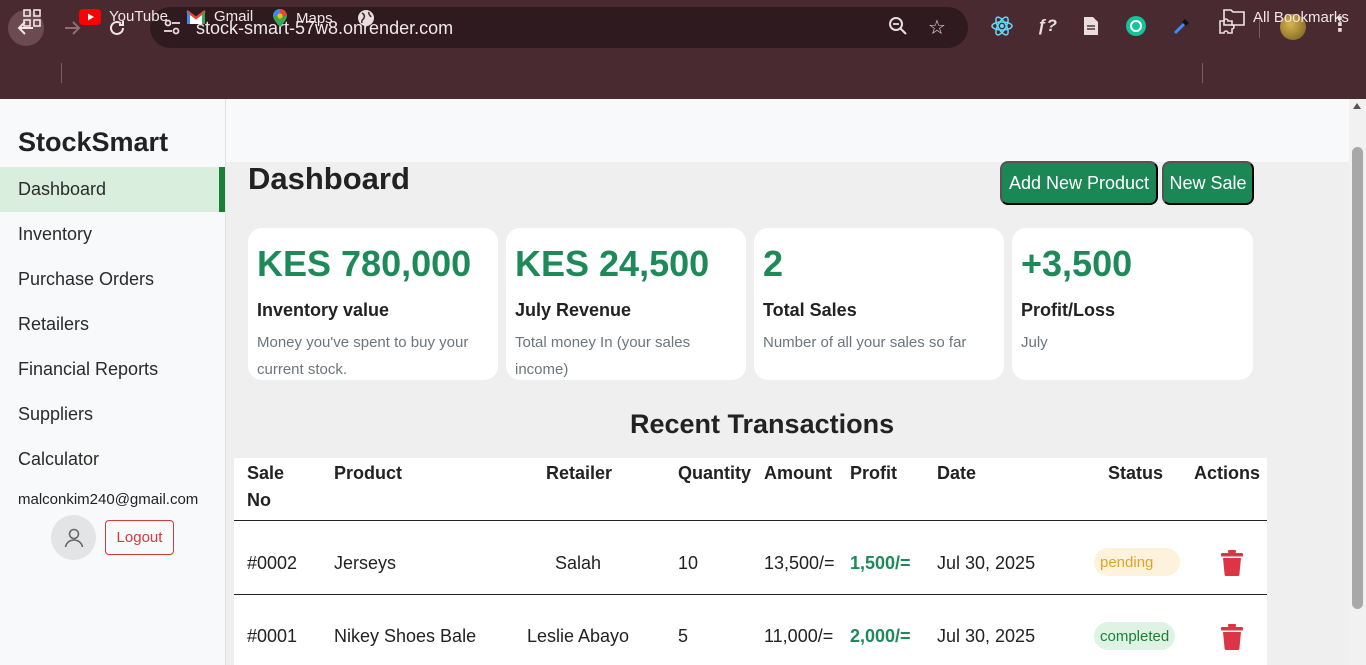 The width and height of the screenshot is (1366, 665). What do you see at coordinates (1208, 183) in the screenshot?
I see `new-sale-button: New Sale` at bounding box center [1208, 183].